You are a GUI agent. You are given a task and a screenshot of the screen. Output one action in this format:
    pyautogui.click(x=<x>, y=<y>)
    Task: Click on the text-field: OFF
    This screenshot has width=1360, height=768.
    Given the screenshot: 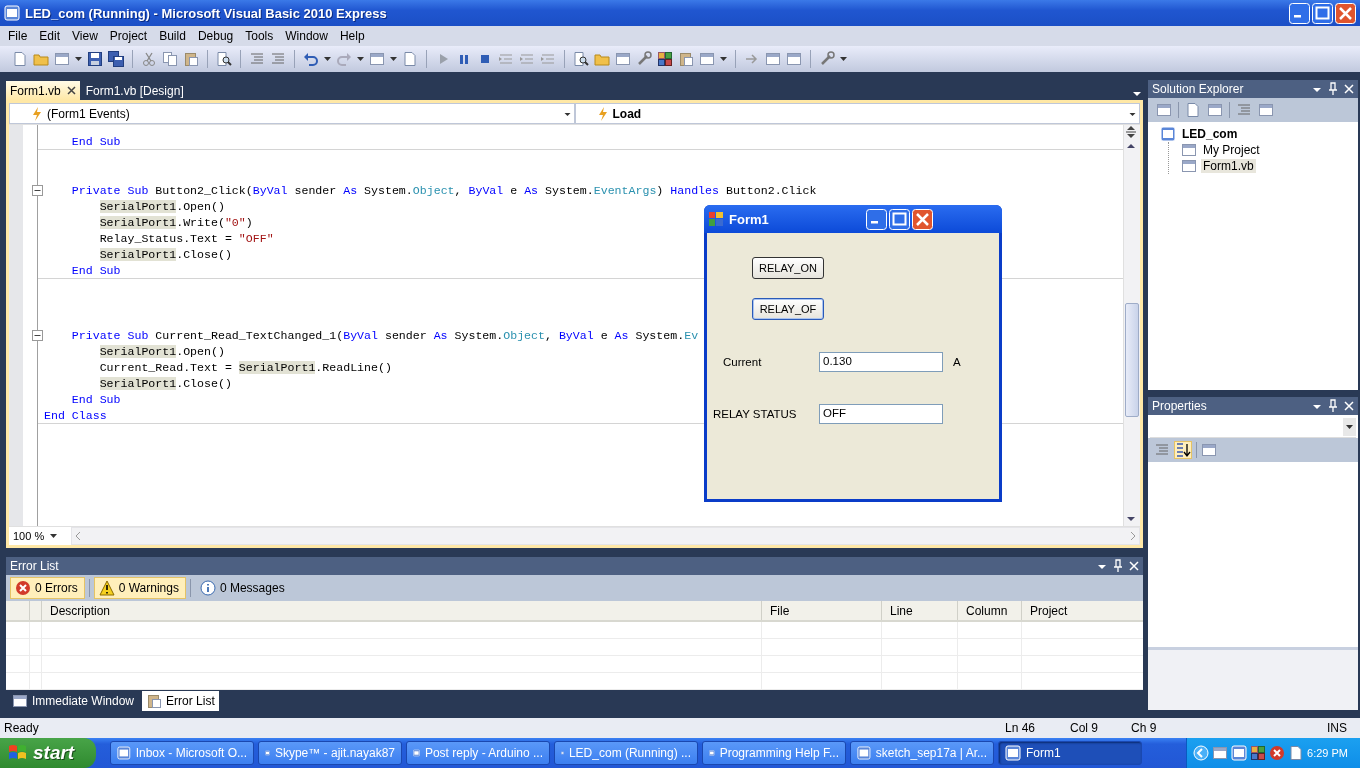 What is the action you would take?
    pyautogui.click(x=881, y=414)
    